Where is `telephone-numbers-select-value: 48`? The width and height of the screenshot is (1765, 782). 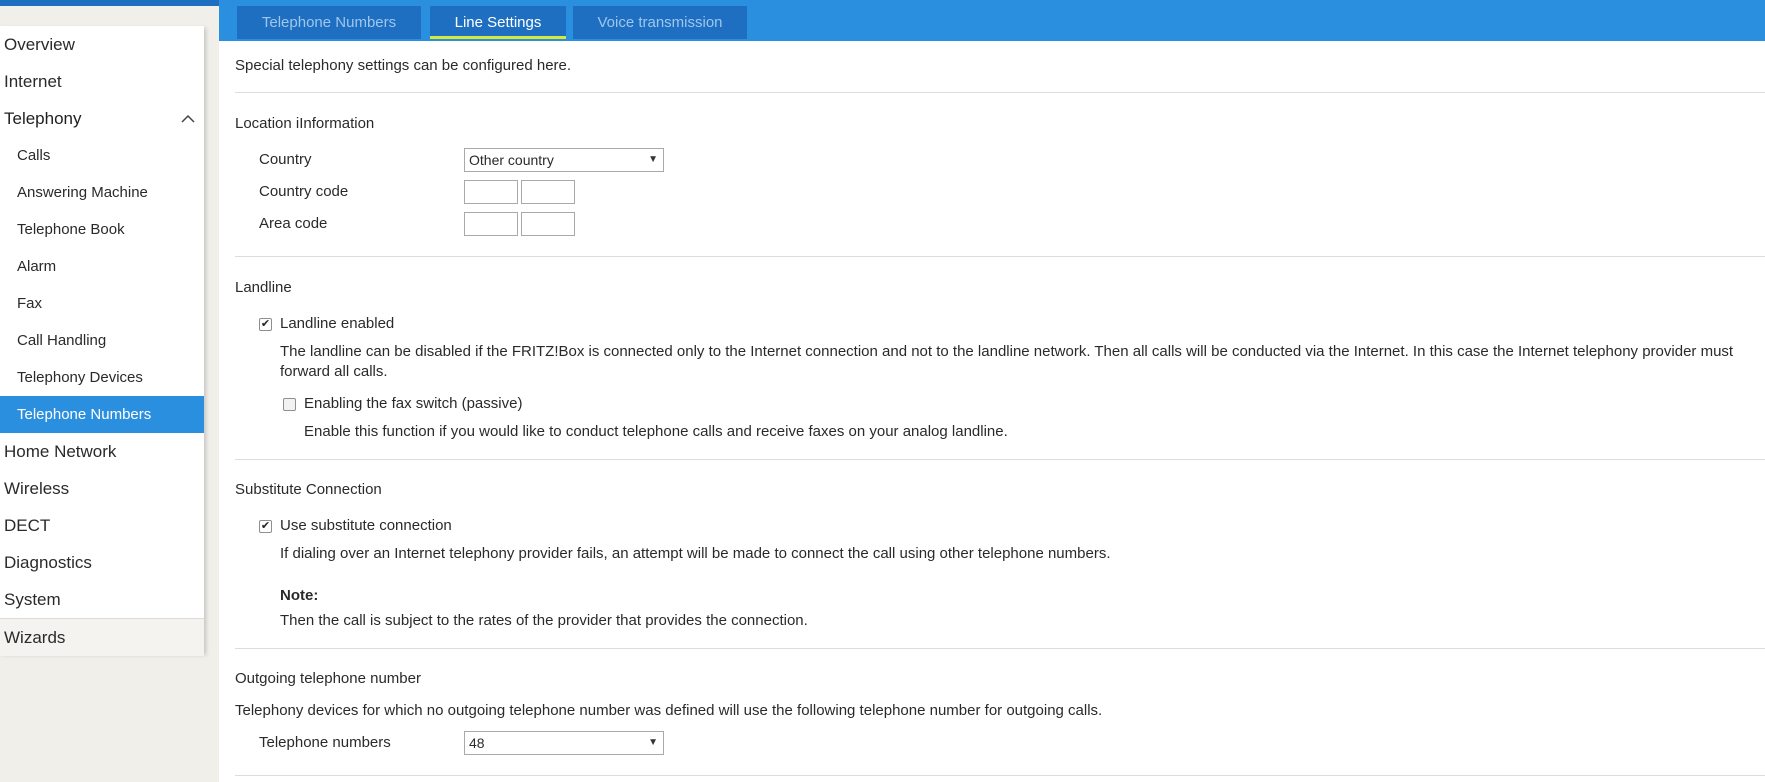
telephone-numbers-select-value: 48 is located at coordinates (477, 743).